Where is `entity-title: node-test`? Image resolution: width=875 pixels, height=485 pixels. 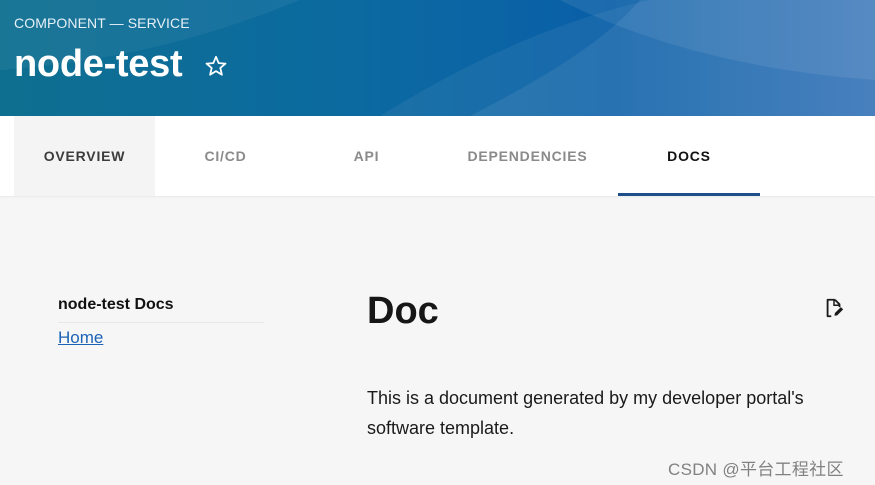 entity-title: node-test is located at coordinates (98, 64).